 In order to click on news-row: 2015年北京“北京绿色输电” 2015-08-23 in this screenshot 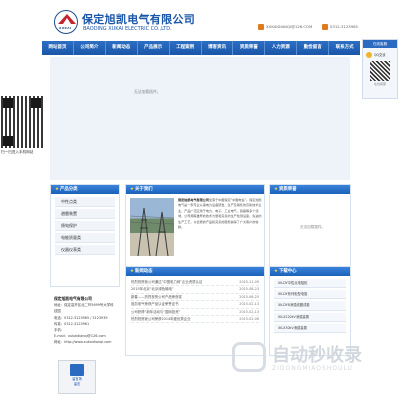, I will do `click(195, 290)`.